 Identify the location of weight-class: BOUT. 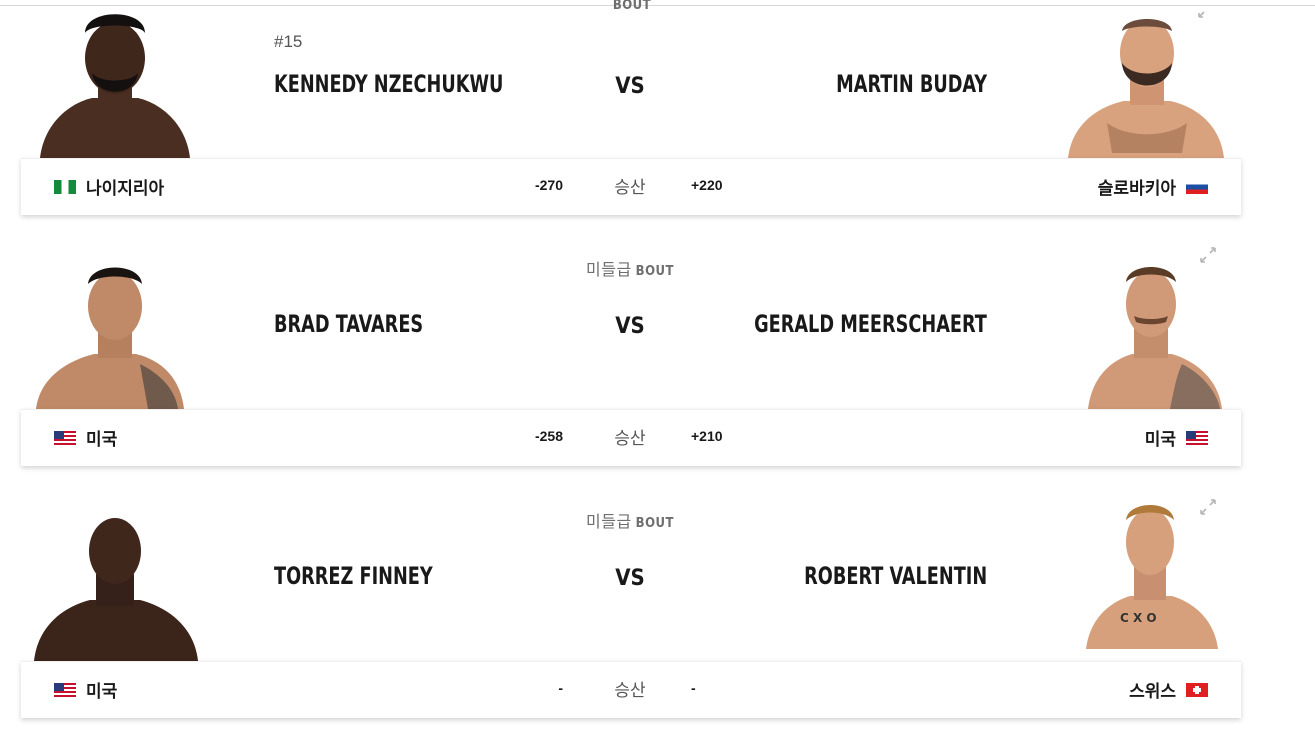
(632, 6).